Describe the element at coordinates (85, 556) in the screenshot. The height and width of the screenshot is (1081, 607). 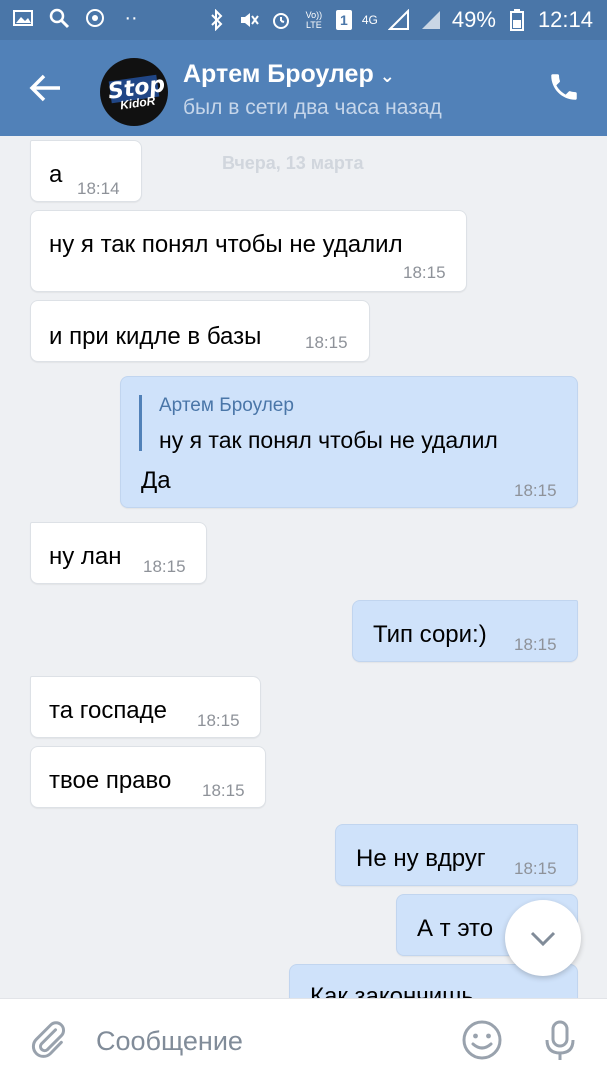
I see `message-text: ну лан` at that location.